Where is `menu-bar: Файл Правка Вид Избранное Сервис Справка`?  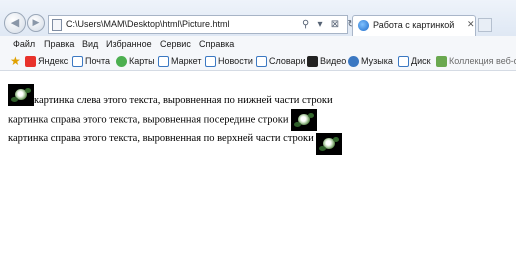 menu-bar: Файл Правка Вид Избранное Сервис Справка is located at coordinates (258, 45).